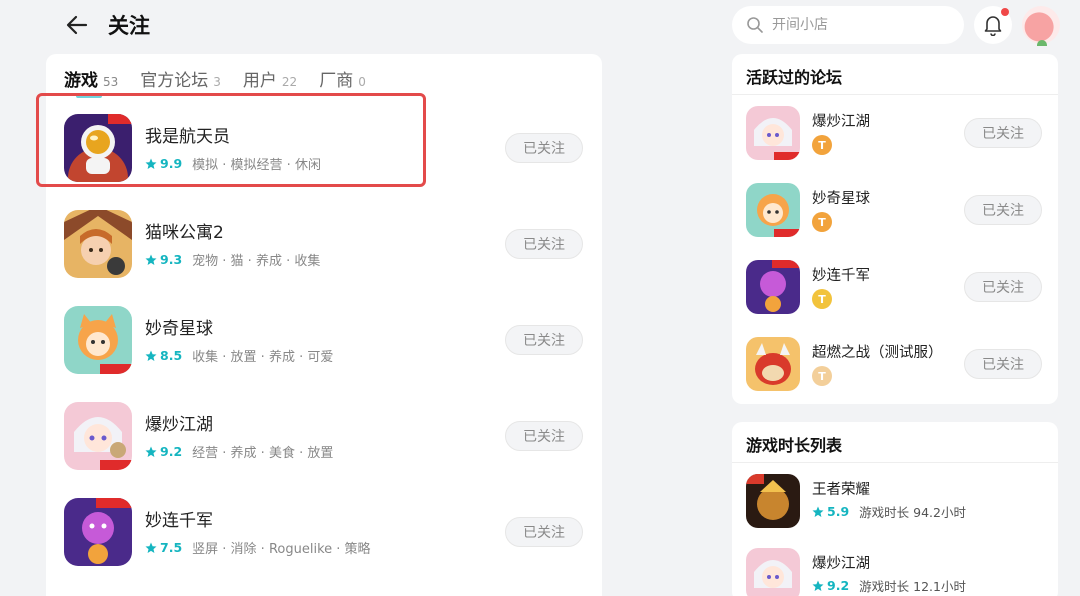 The height and width of the screenshot is (596, 1080). What do you see at coordinates (184, 233) in the screenshot?
I see `game-name: 猫咪公寓2` at bounding box center [184, 233].